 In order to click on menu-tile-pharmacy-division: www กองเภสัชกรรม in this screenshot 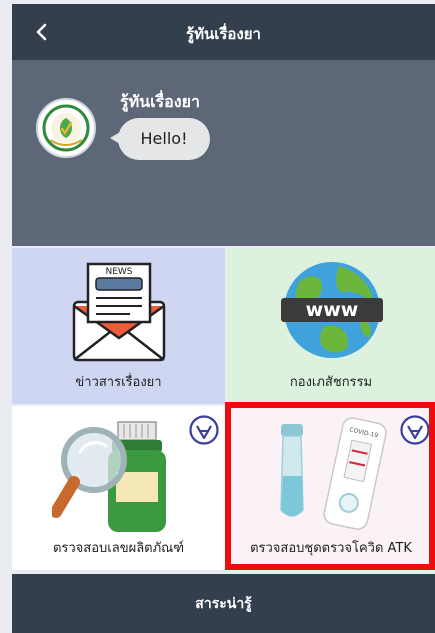, I will do `click(331, 326)`.